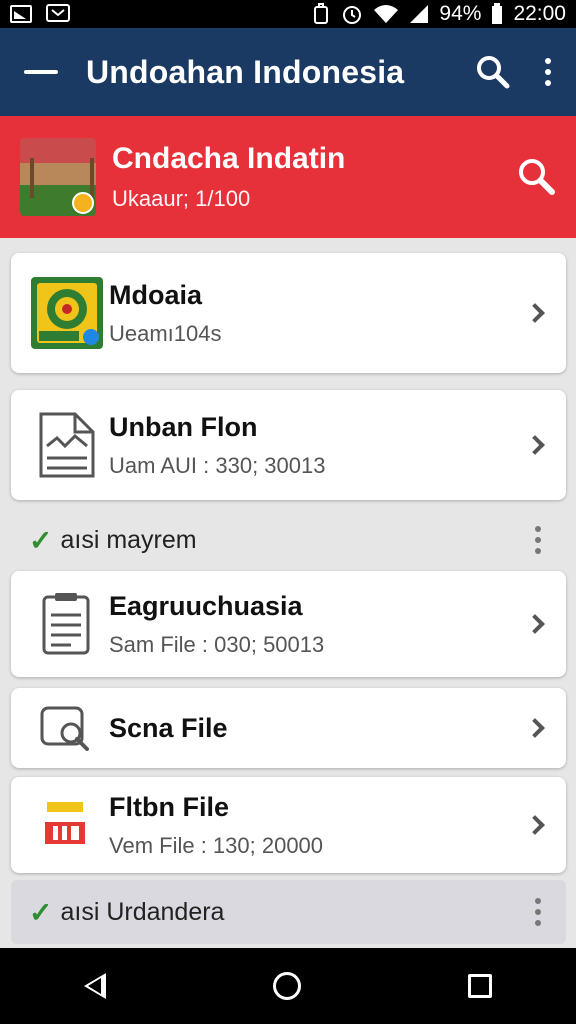 Image resolution: width=576 pixels, height=1024 pixels. What do you see at coordinates (497, 13) in the screenshot?
I see `battery-icon` at bounding box center [497, 13].